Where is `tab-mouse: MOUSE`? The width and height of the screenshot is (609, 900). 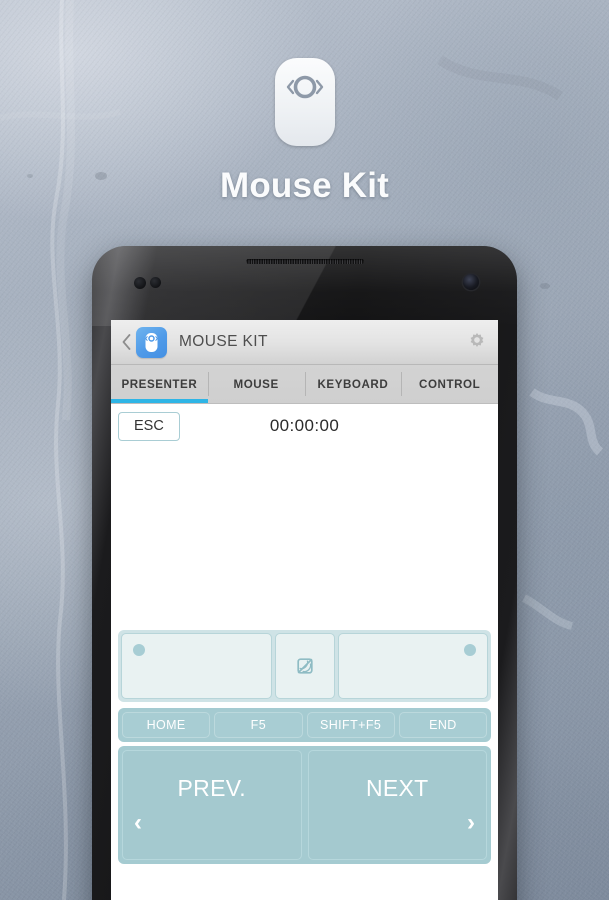
tab-mouse: MOUSE is located at coordinates (256, 384).